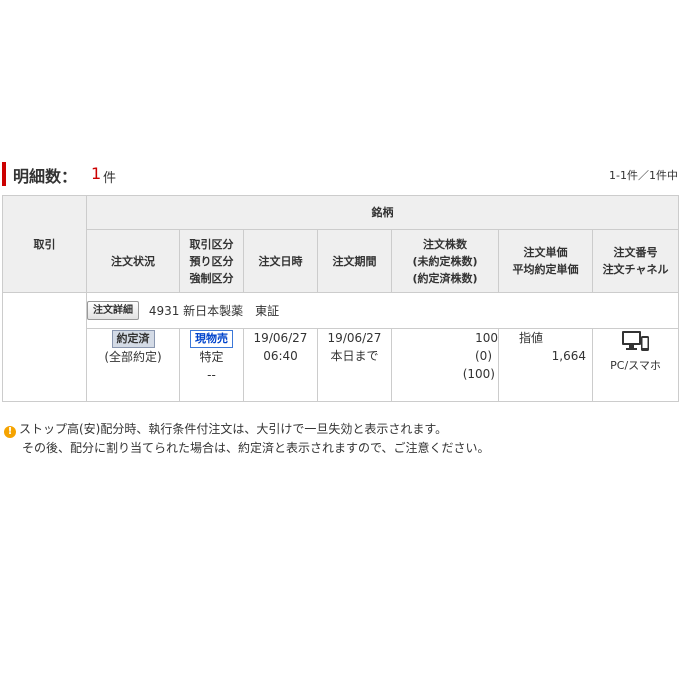 This screenshot has height=680, width=680. I want to click on list-header: 明細数： 1 件 1-1件／1件中, so click(340, 175).